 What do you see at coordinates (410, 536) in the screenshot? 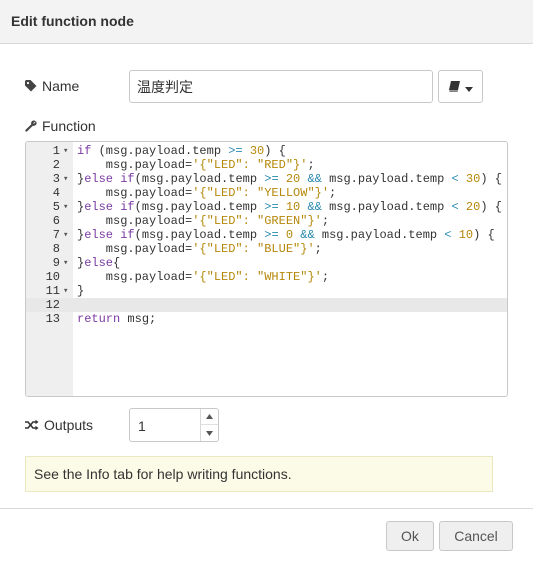
I see `ok-button: Ok` at bounding box center [410, 536].